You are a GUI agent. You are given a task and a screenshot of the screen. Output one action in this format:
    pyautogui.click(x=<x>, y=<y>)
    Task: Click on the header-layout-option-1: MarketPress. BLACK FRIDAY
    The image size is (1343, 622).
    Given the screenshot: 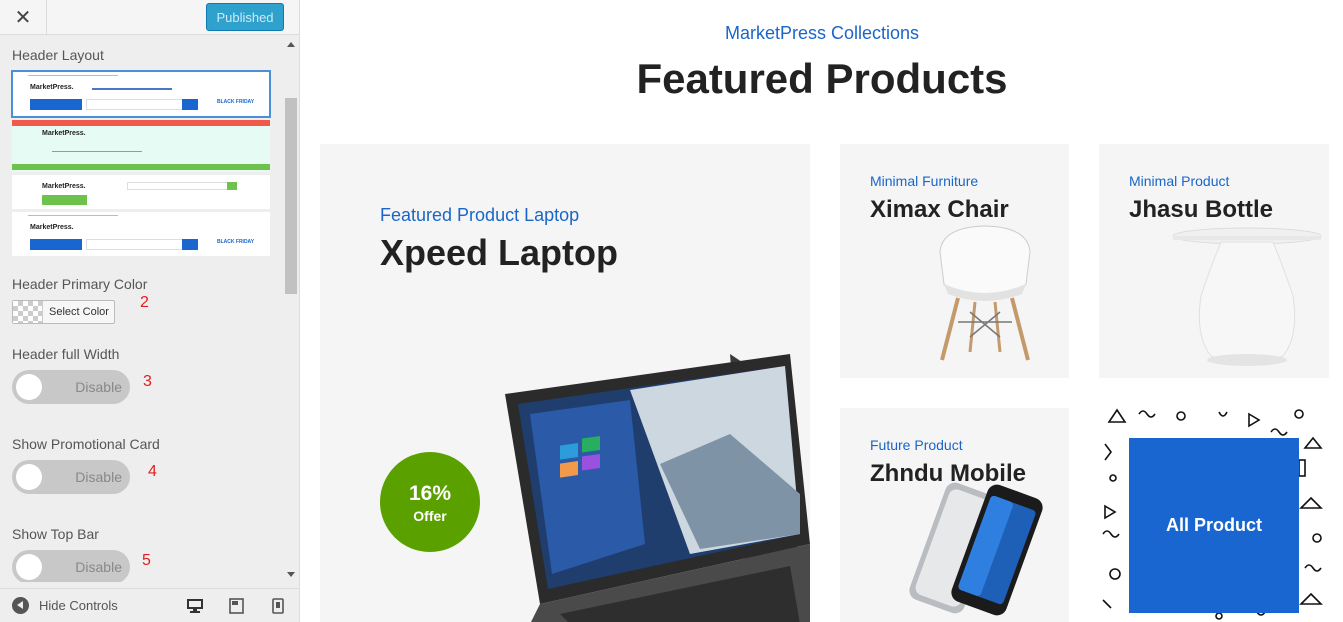 What is the action you would take?
    pyautogui.click(x=141, y=94)
    